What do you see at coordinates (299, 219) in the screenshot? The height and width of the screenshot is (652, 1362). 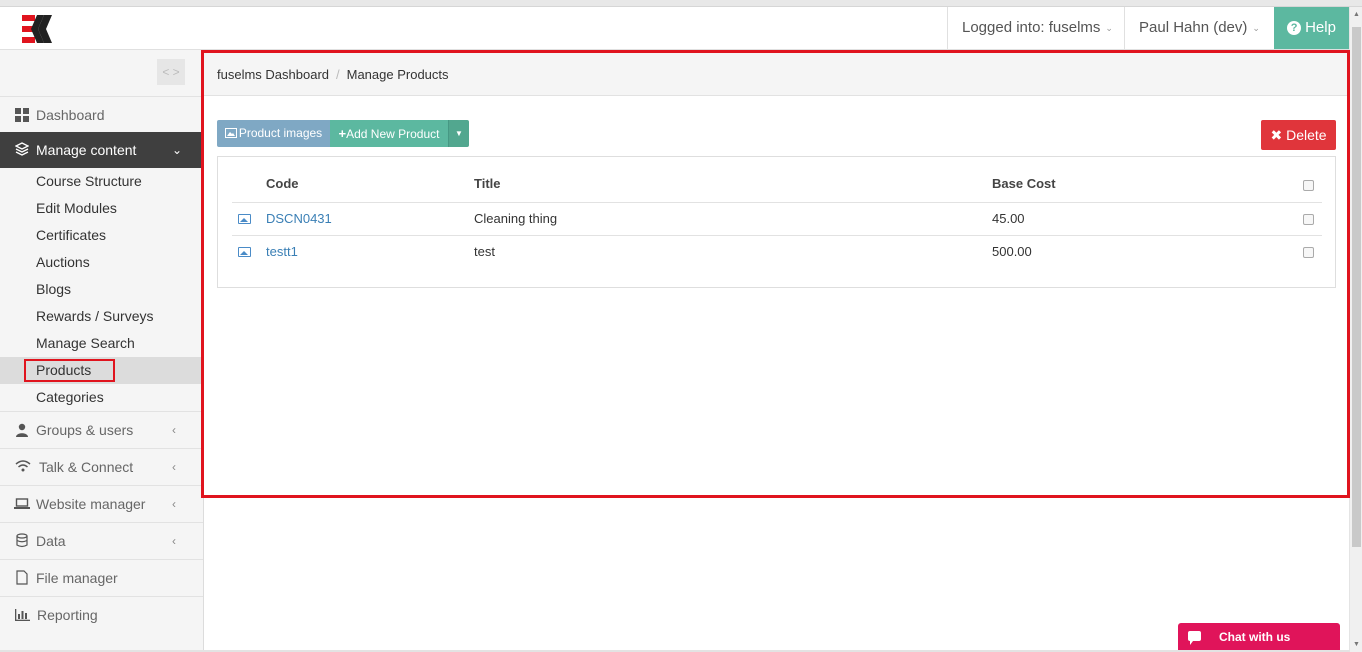 I see `product-code-link: DSCN0431` at bounding box center [299, 219].